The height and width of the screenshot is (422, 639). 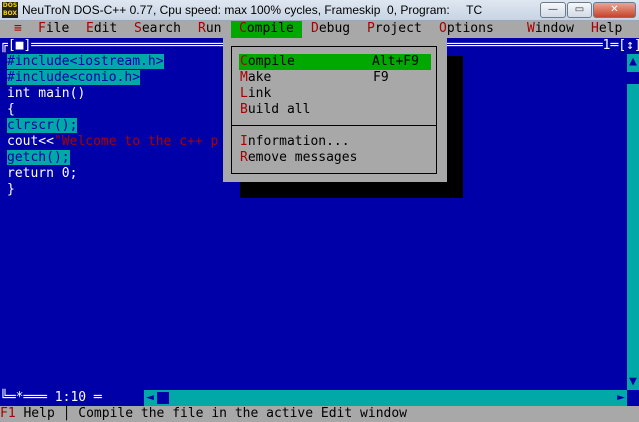 What do you see at coordinates (385, 398) in the screenshot?
I see `horizontal-scrollbar: ◄ ►` at bounding box center [385, 398].